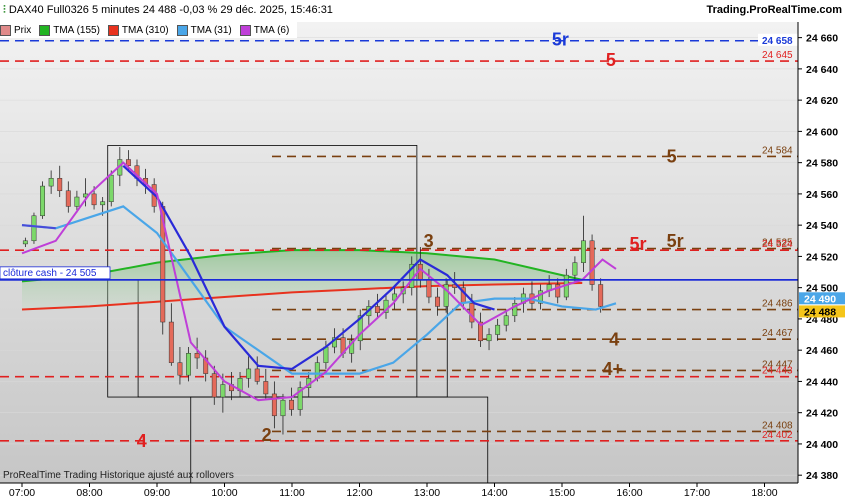  What do you see at coordinates (777, 150) in the screenshot?
I see `level-label: 24 584` at bounding box center [777, 150].